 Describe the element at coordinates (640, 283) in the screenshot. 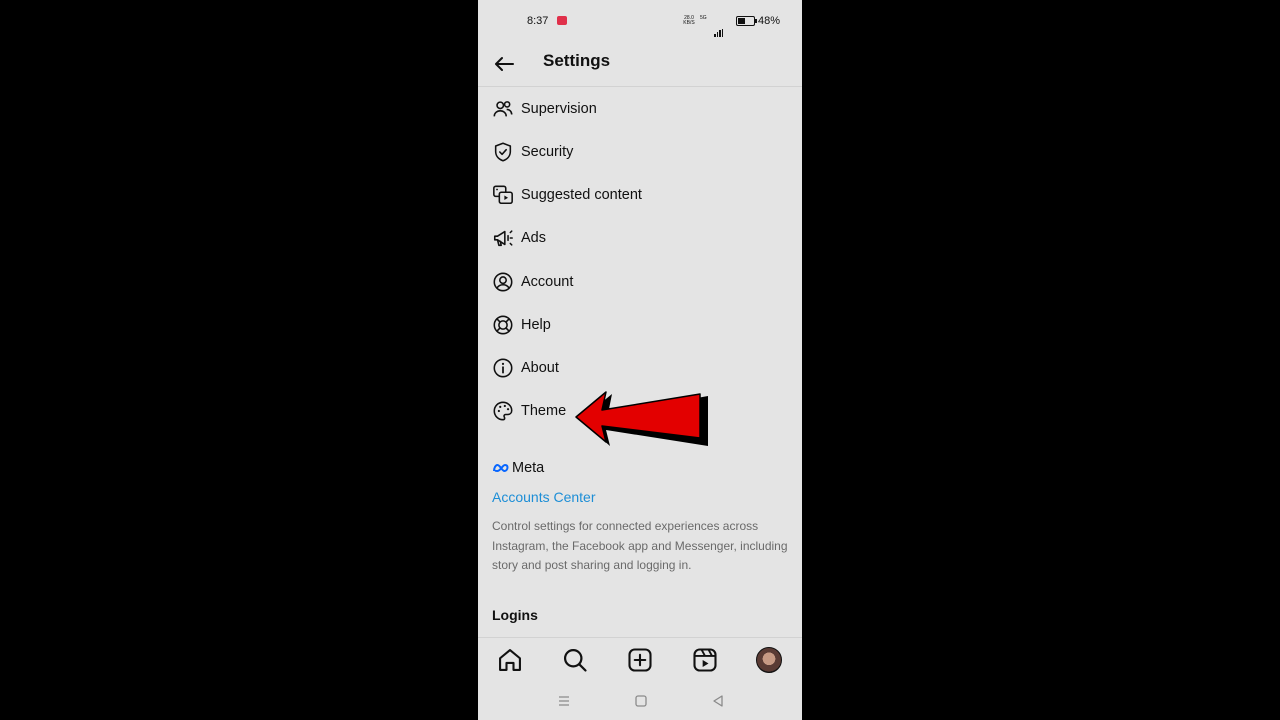

I see `menu-item-account: Account` at that location.